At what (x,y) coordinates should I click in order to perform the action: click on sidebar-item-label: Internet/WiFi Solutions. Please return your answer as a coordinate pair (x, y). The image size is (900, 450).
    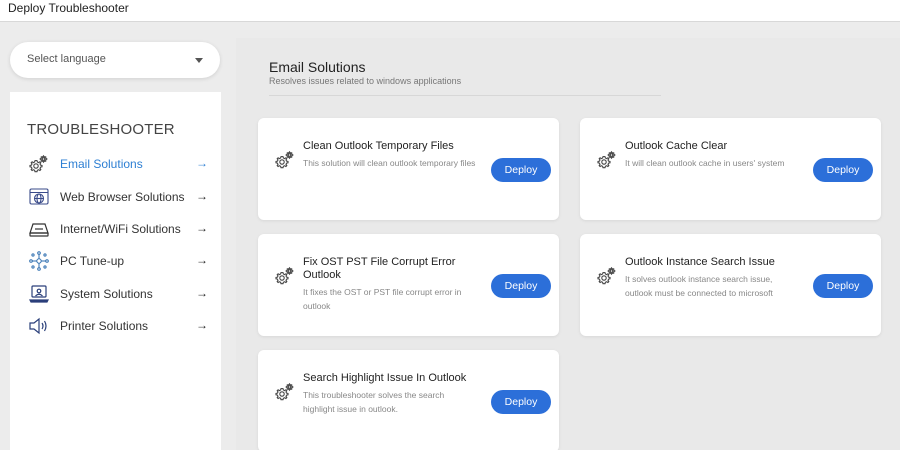
    Looking at the image, I should click on (120, 229).